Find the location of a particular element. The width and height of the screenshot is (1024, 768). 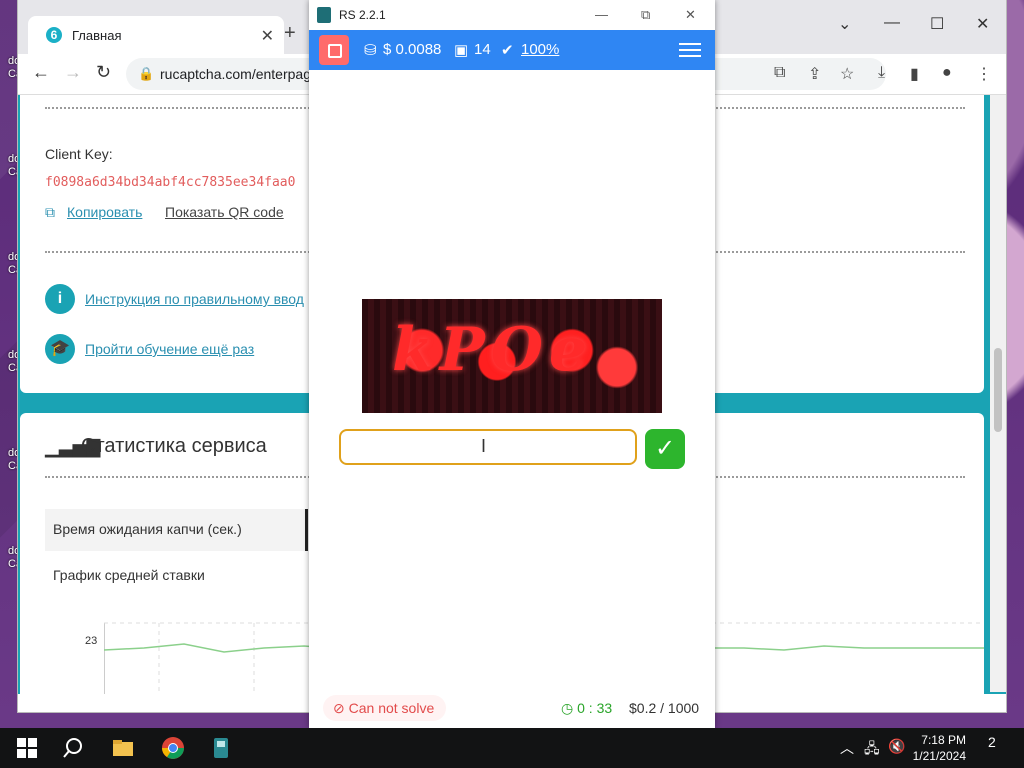

forward-icon: → is located at coordinates (73, 72).